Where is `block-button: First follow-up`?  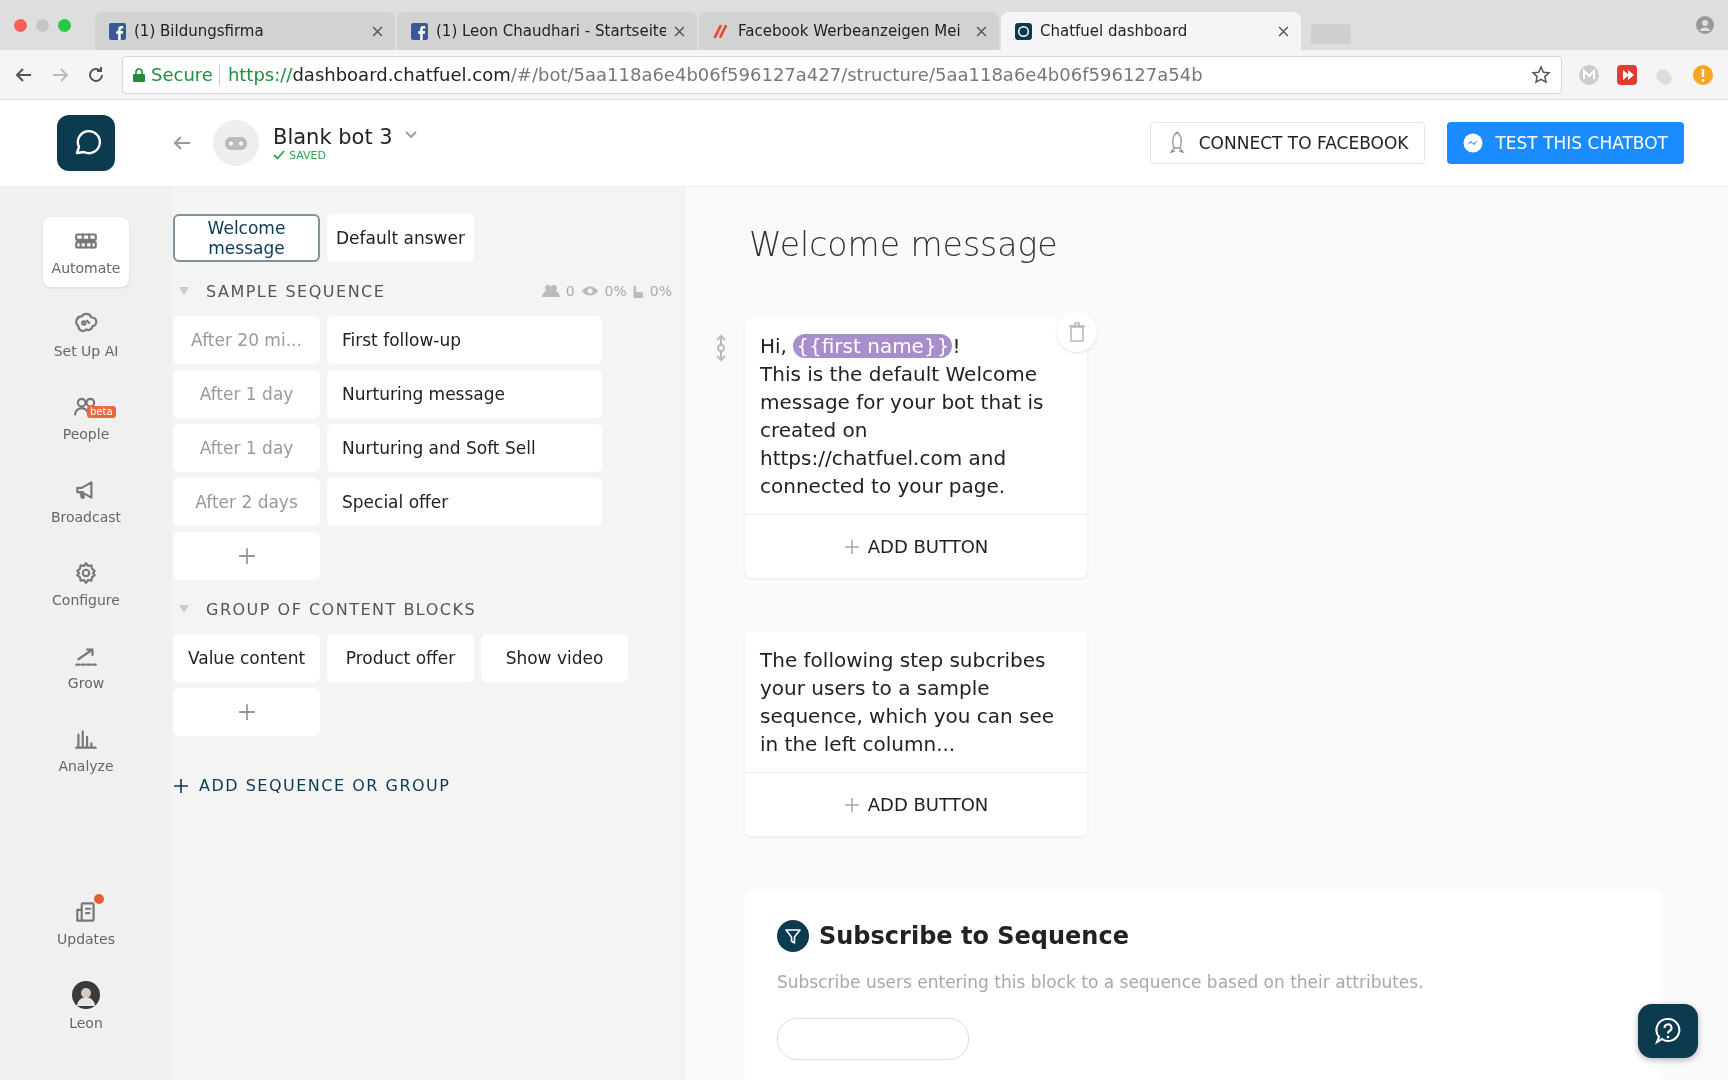
block-button: First follow-up is located at coordinates (464, 340).